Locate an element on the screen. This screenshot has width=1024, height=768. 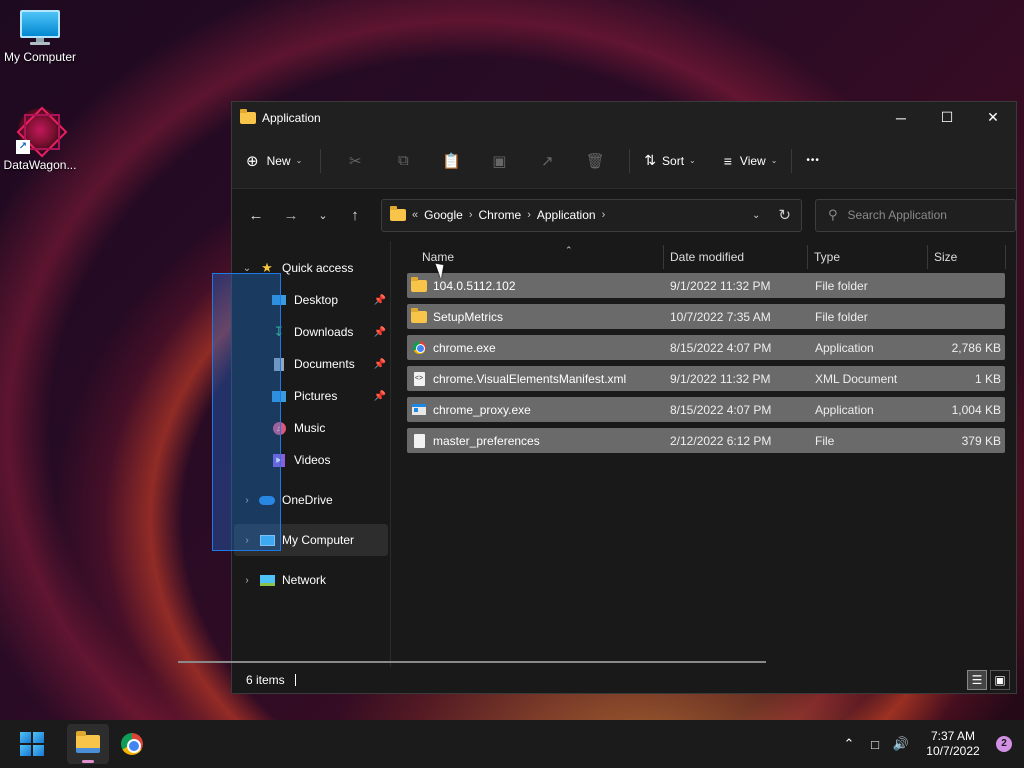
active-indicator is located at coordinates (88, 761).